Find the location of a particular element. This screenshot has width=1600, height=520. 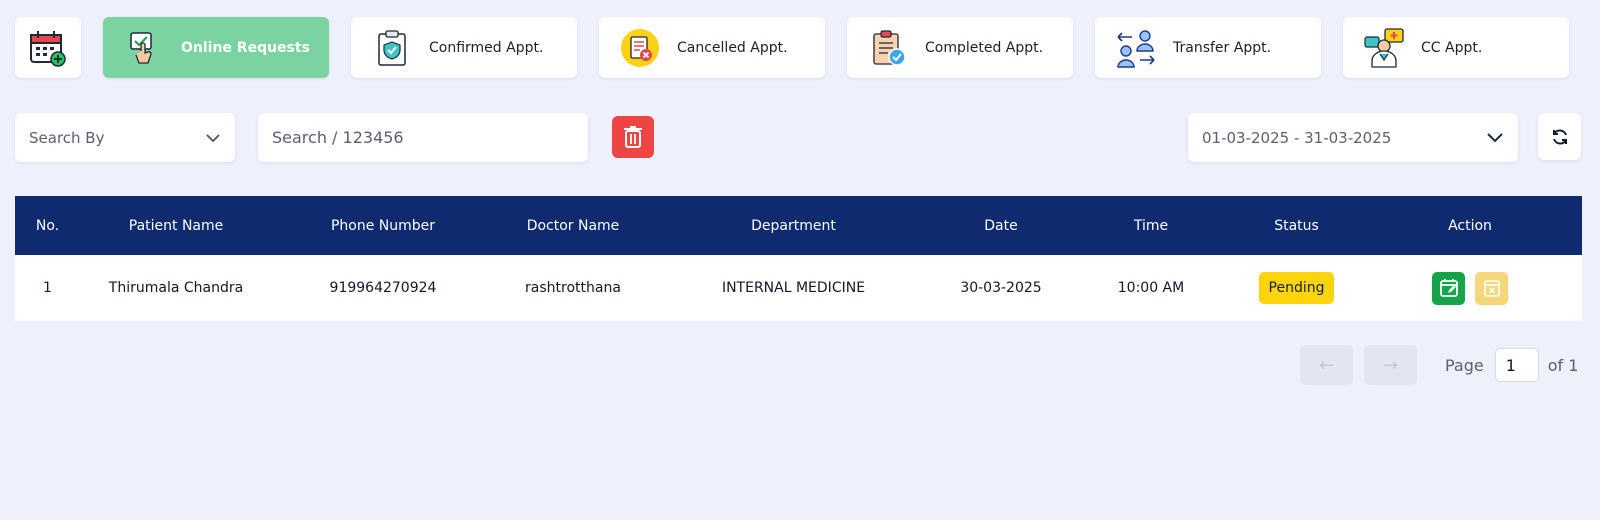

clipboard-check-icon is located at coordinates (392, 48).